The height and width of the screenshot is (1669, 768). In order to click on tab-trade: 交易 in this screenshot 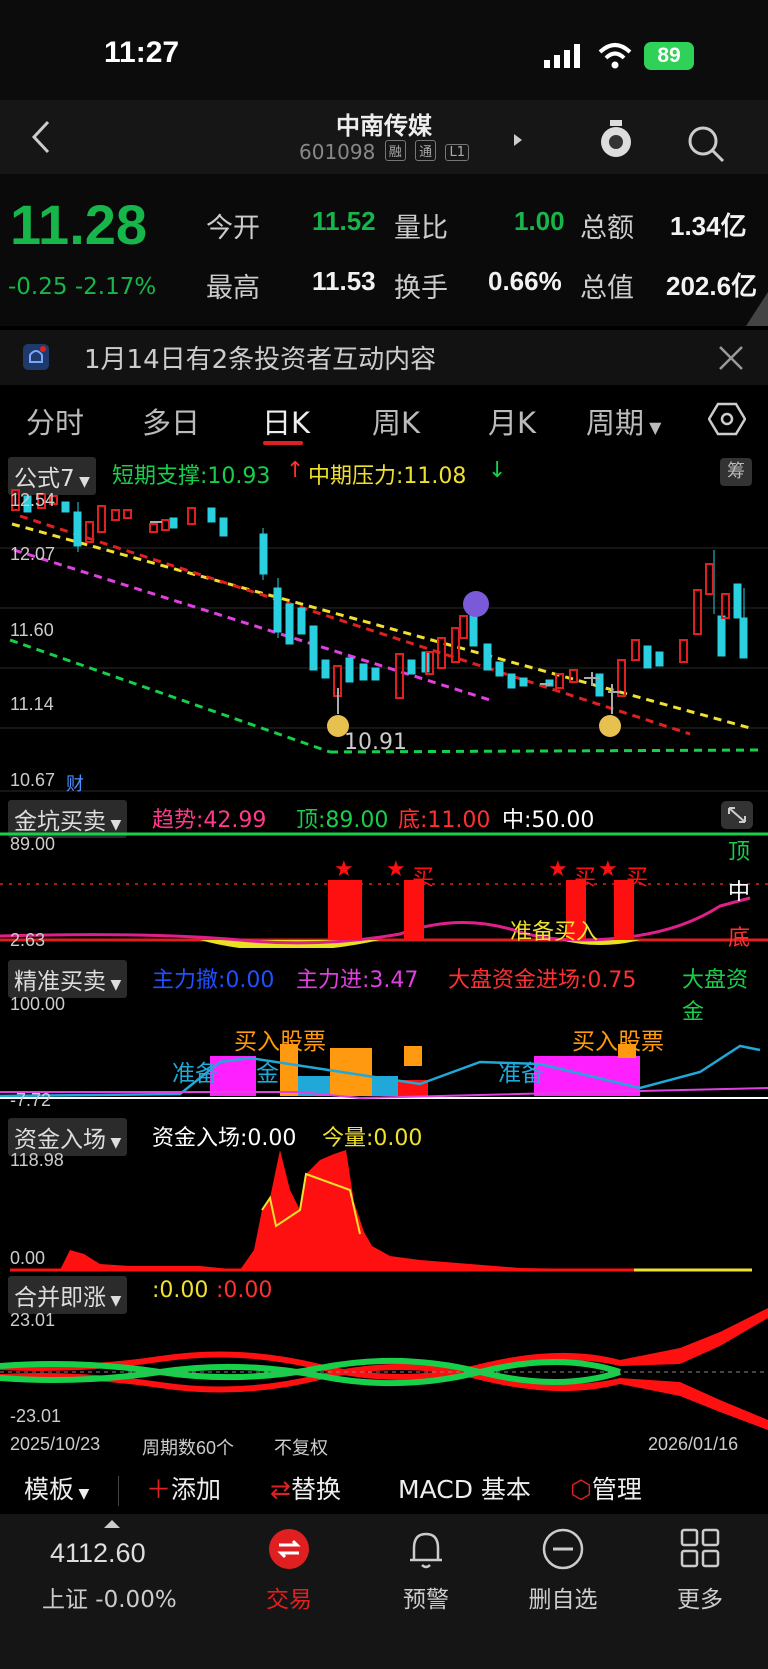, I will do `click(289, 1597)`.